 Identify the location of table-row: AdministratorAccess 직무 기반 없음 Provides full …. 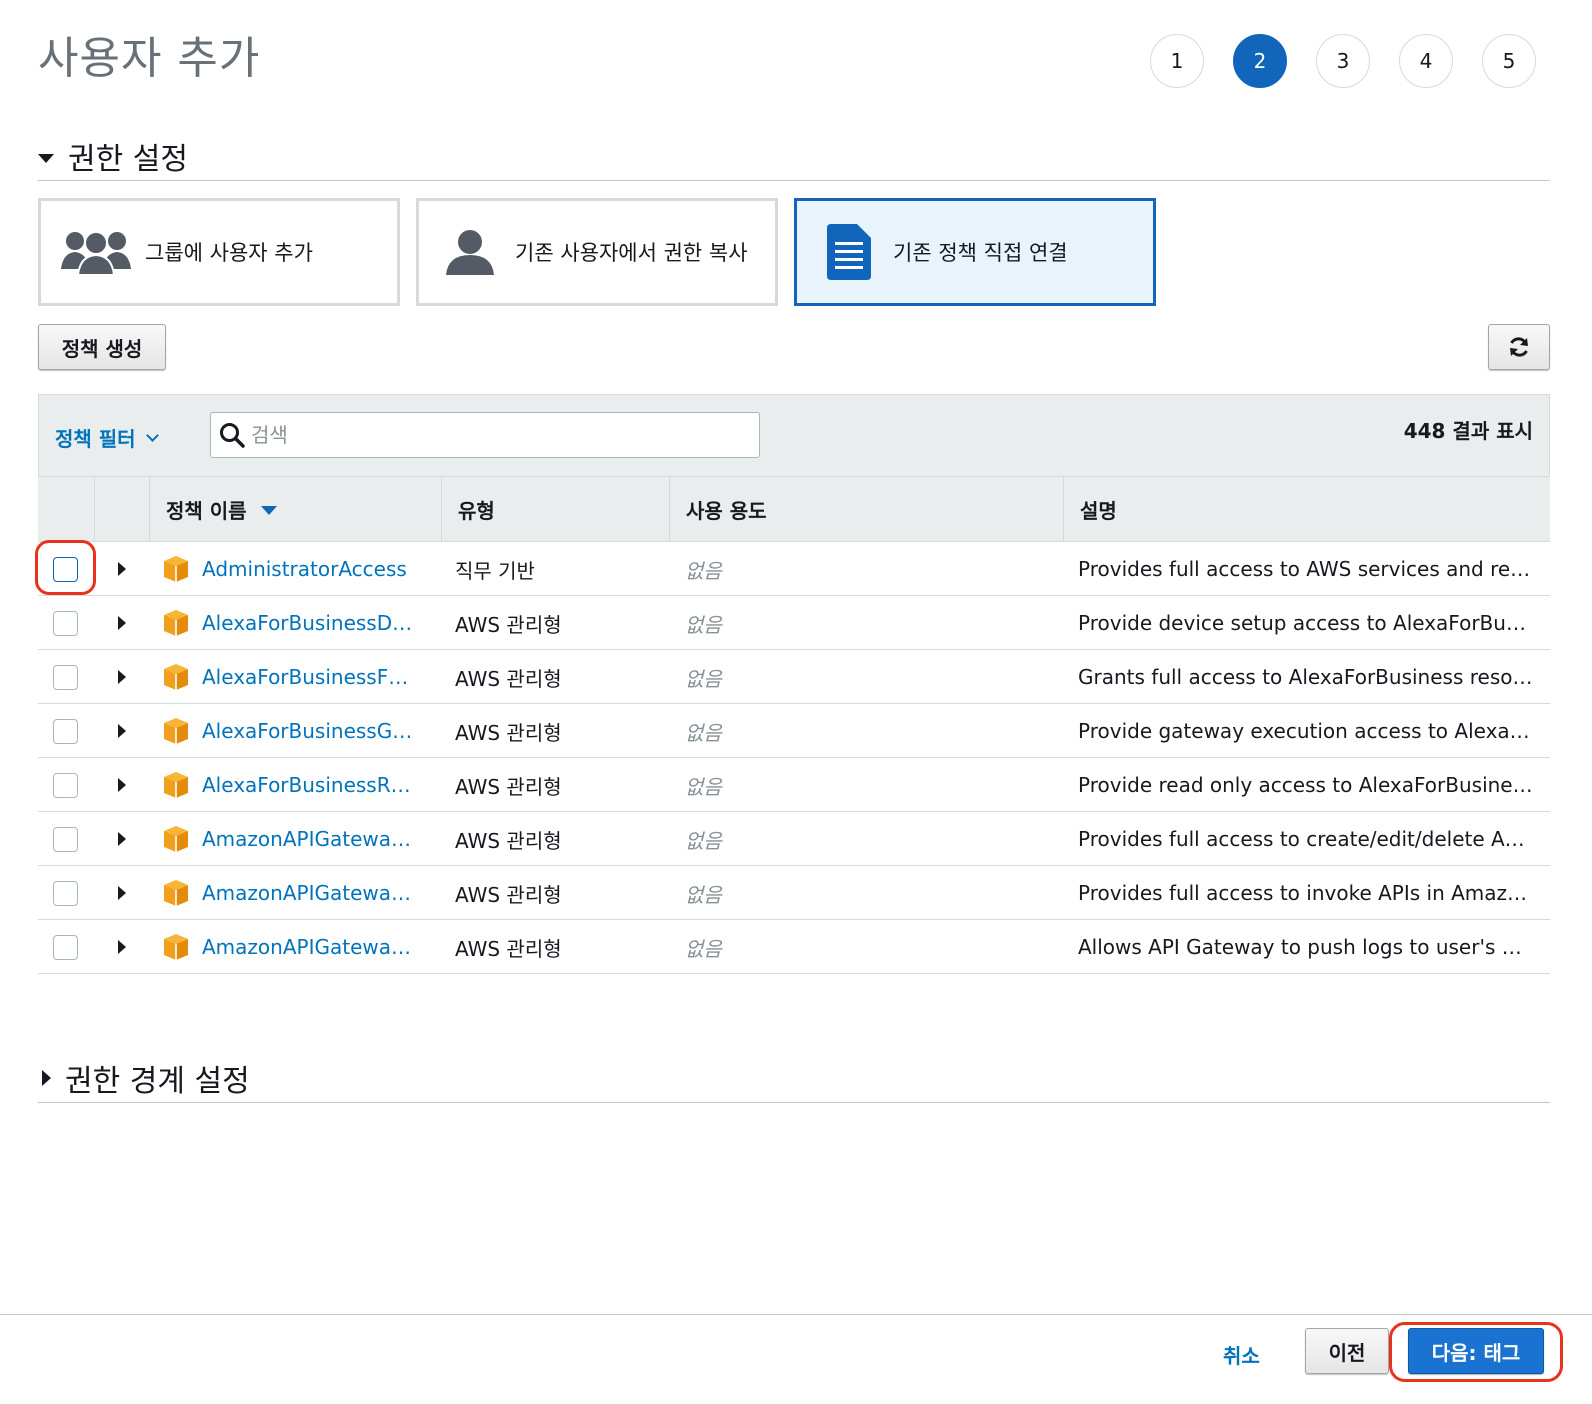
(794, 569).